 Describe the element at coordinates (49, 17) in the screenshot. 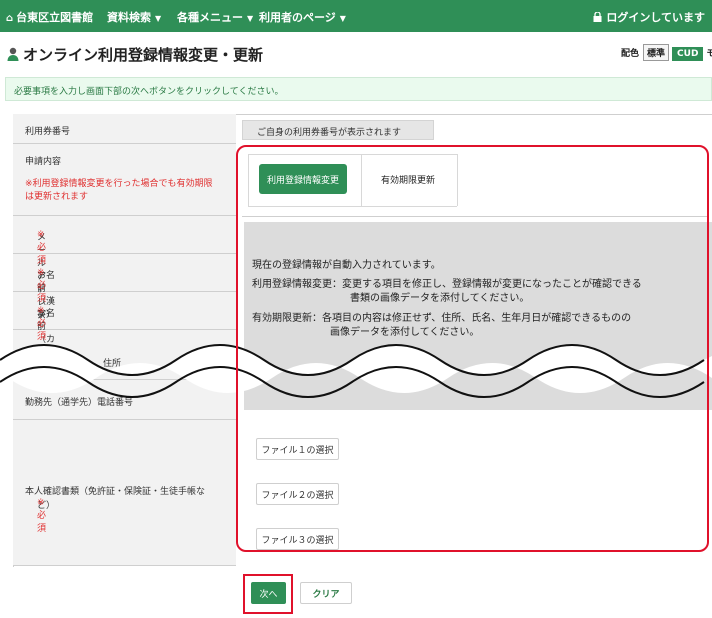

I see `home-link: ⌂ 台東区立図書館` at that location.